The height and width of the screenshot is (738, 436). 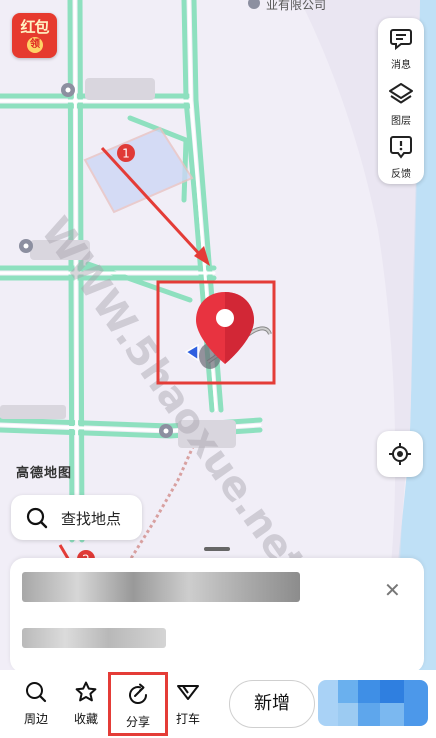 I want to click on feedback-button: 反馈, so click(x=401, y=157).